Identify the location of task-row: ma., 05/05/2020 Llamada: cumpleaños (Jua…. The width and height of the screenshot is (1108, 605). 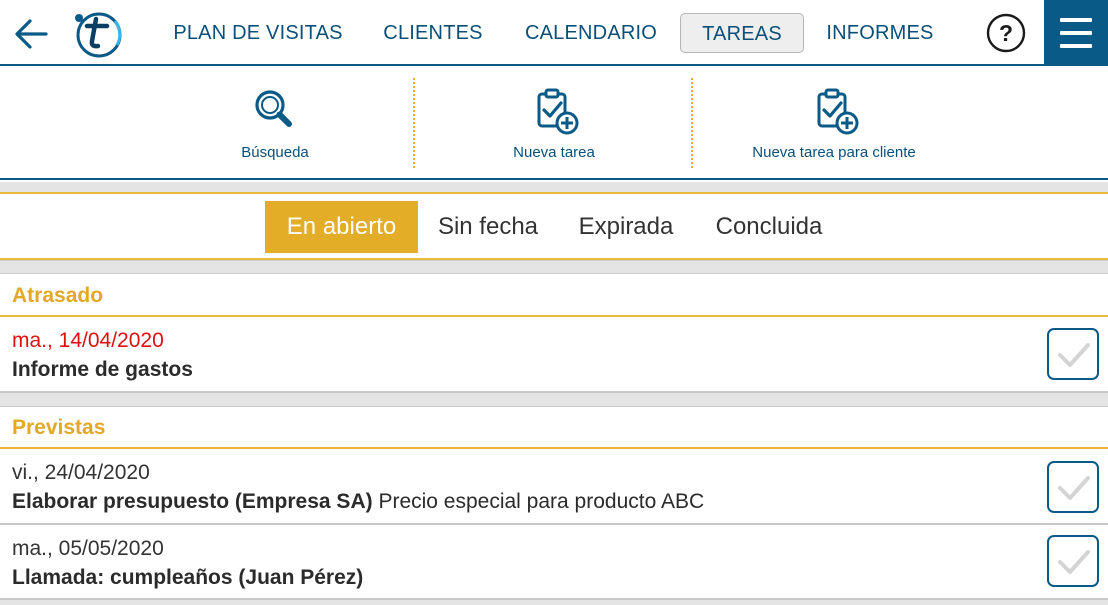
(554, 562).